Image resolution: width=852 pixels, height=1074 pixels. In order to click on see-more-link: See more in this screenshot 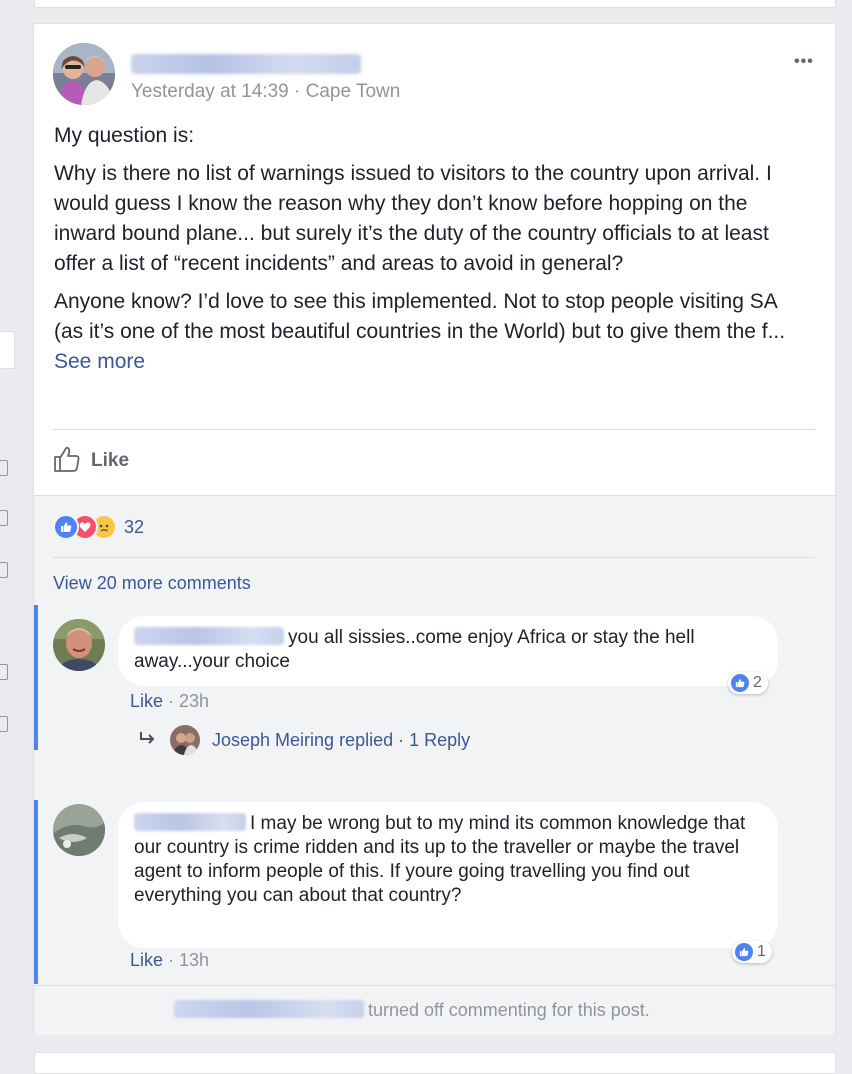, I will do `click(99, 361)`.